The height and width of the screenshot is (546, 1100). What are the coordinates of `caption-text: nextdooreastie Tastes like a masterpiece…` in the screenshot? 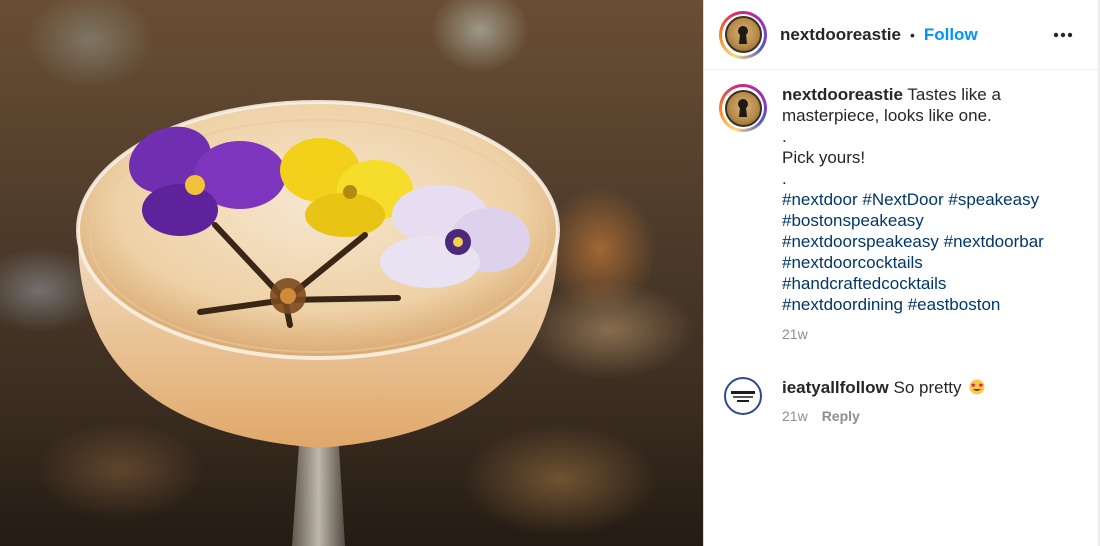 It's located at (927, 214).